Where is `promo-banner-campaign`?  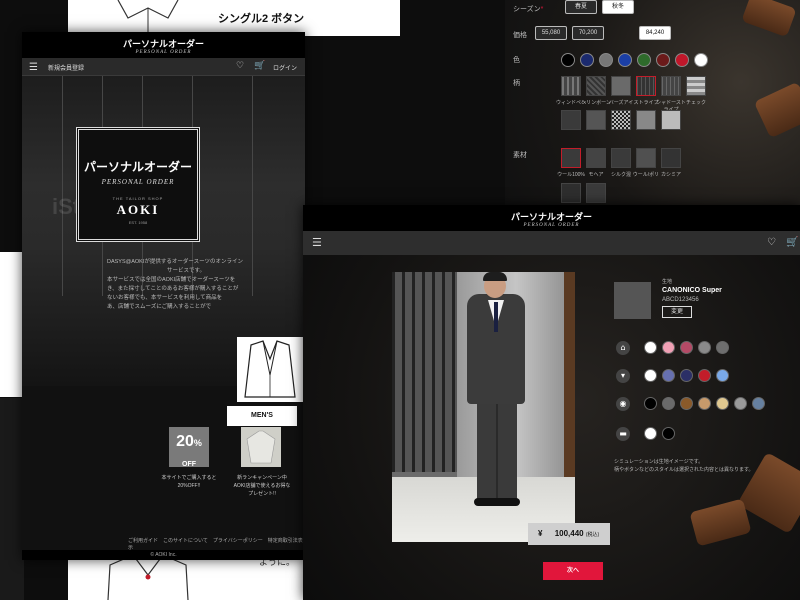 promo-banner-campaign is located at coordinates (261, 447).